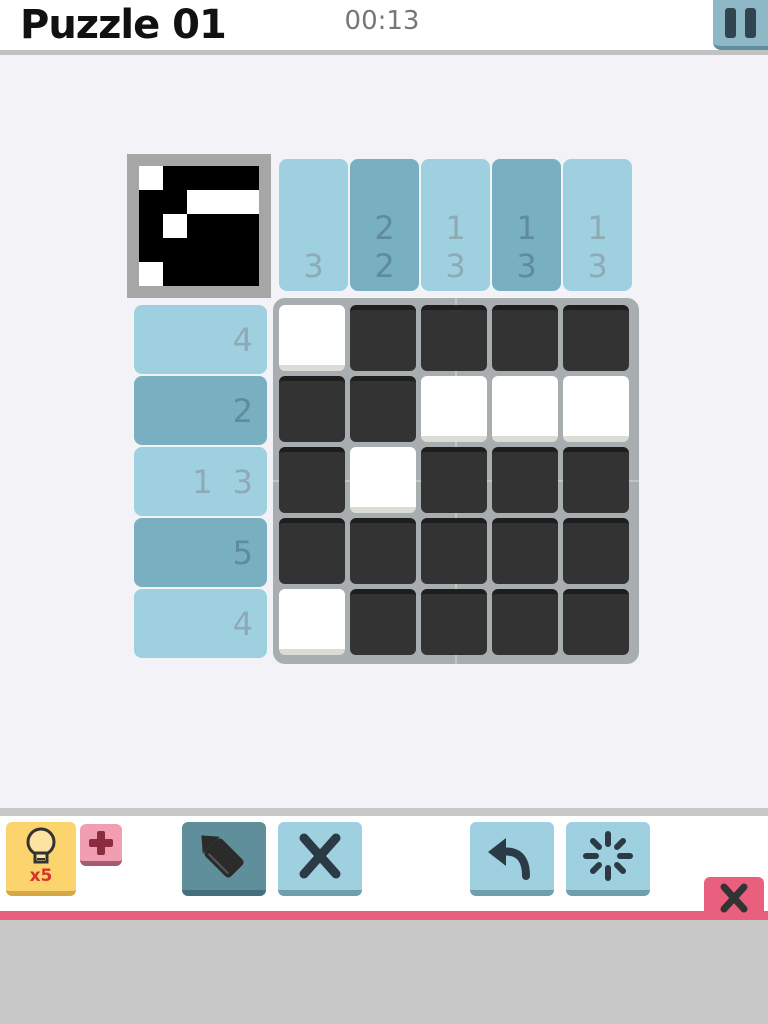 The height and width of the screenshot is (1024, 768). I want to click on column-clue-3: 13, so click(455, 225).